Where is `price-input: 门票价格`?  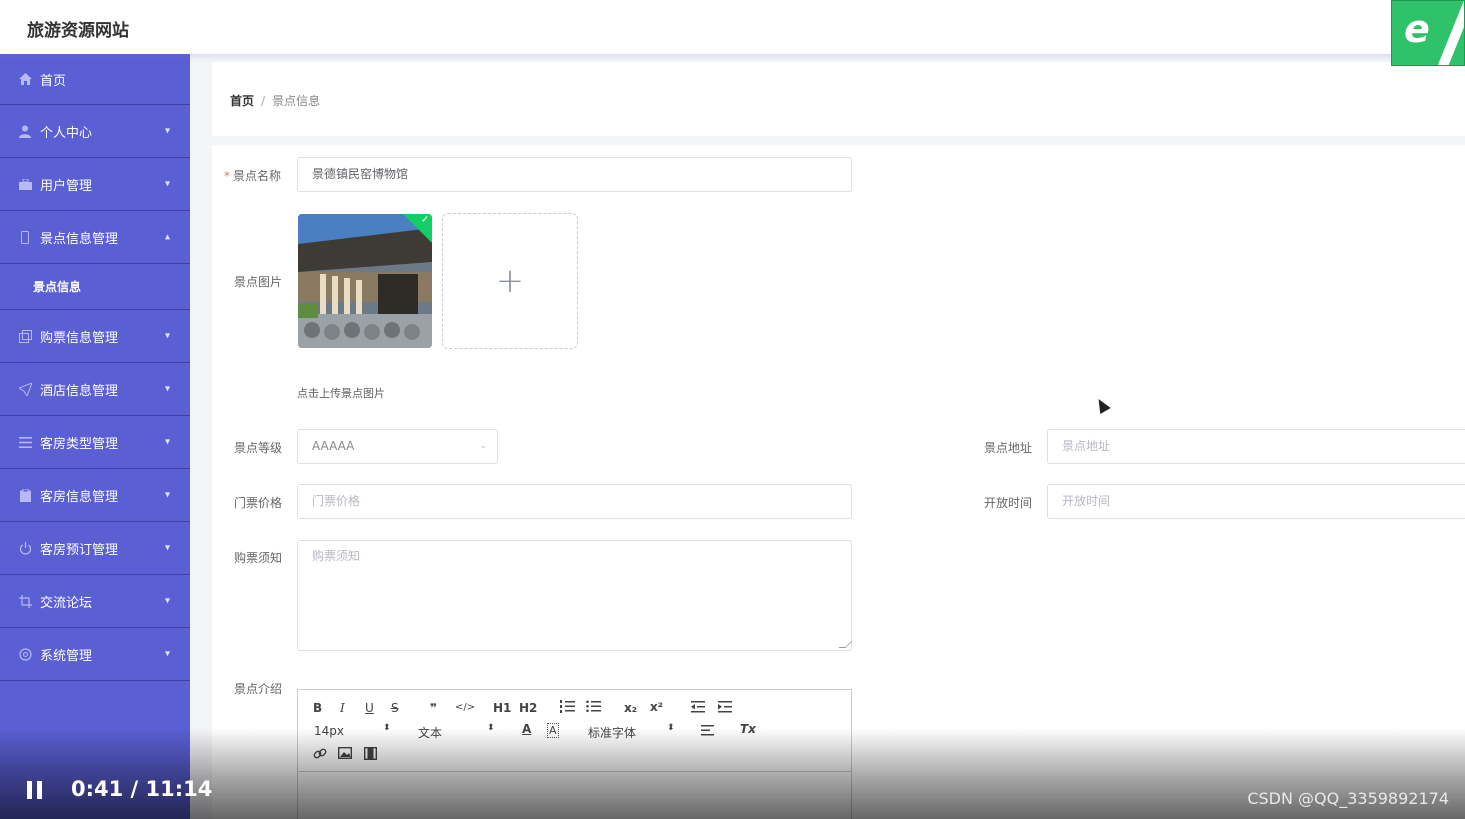 price-input: 门票价格 is located at coordinates (574, 501).